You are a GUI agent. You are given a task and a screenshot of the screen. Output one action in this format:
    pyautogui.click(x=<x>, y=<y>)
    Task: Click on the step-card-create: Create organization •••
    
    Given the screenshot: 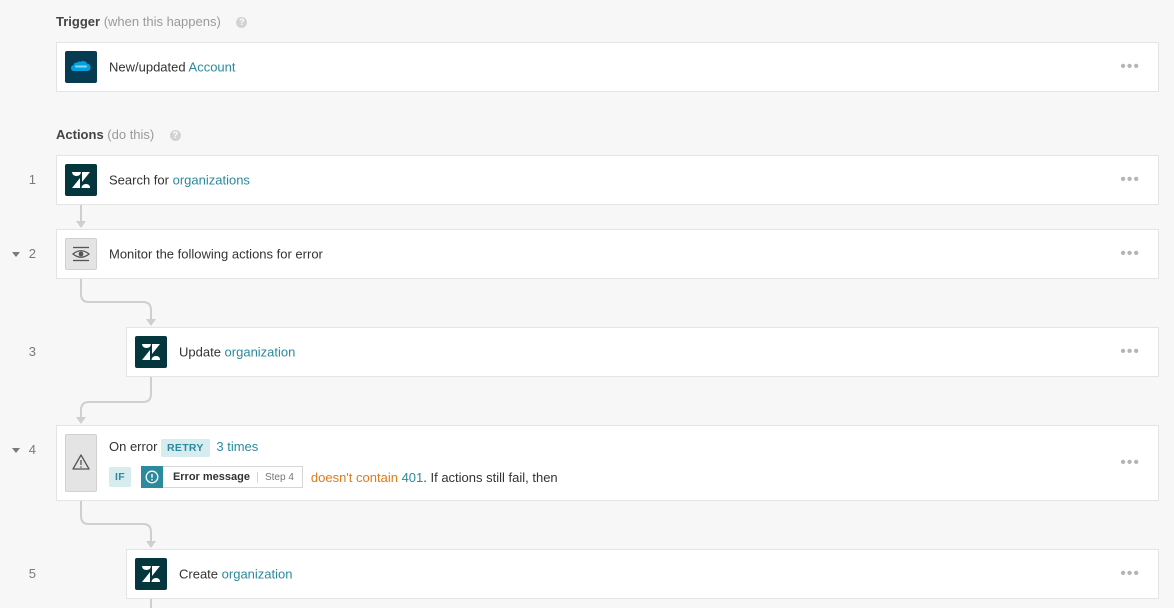 What is the action you would take?
    pyautogui.click(x=642, y=574)
    